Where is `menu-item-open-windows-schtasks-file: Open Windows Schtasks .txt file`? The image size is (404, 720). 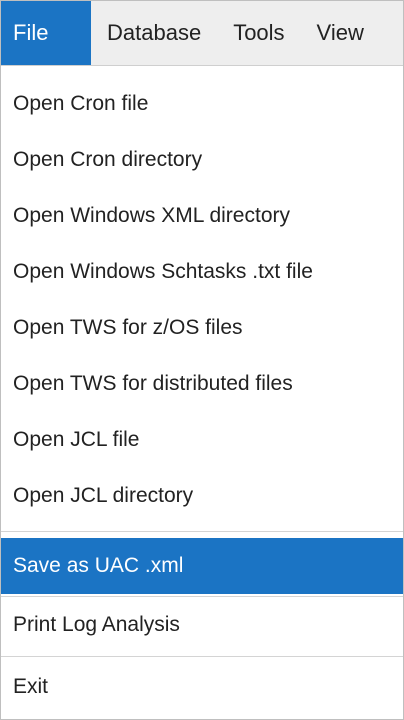 menu-item-open-windows-schtasks-file: Open Windows Schtasks .txt file is located at coordinates (202, 272).